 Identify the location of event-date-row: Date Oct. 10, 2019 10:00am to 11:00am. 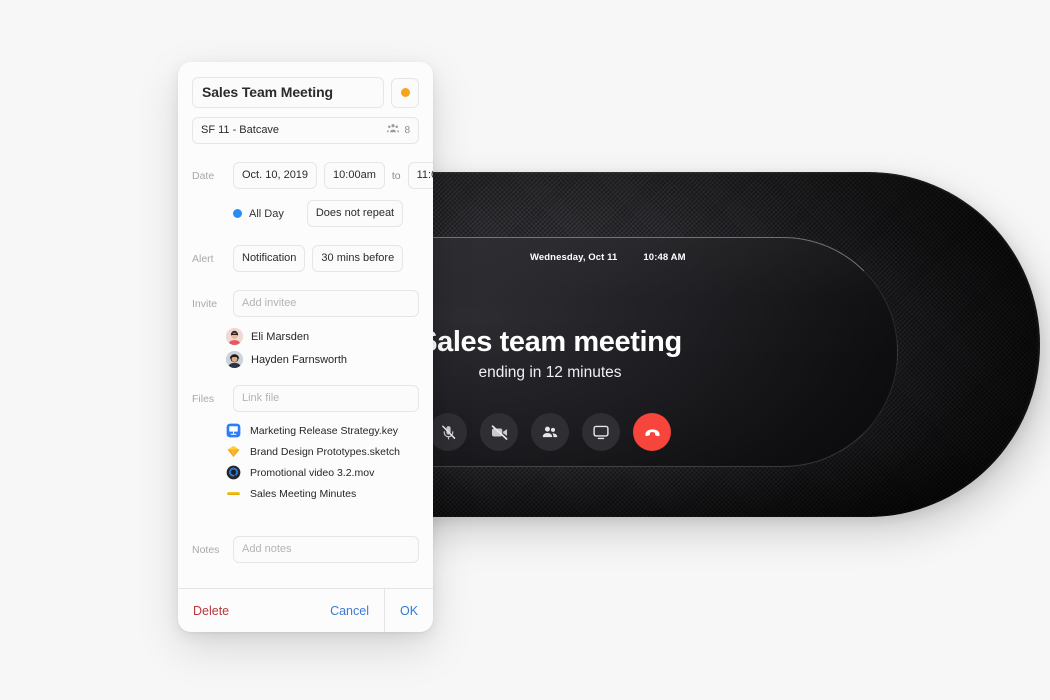
(305, 175).